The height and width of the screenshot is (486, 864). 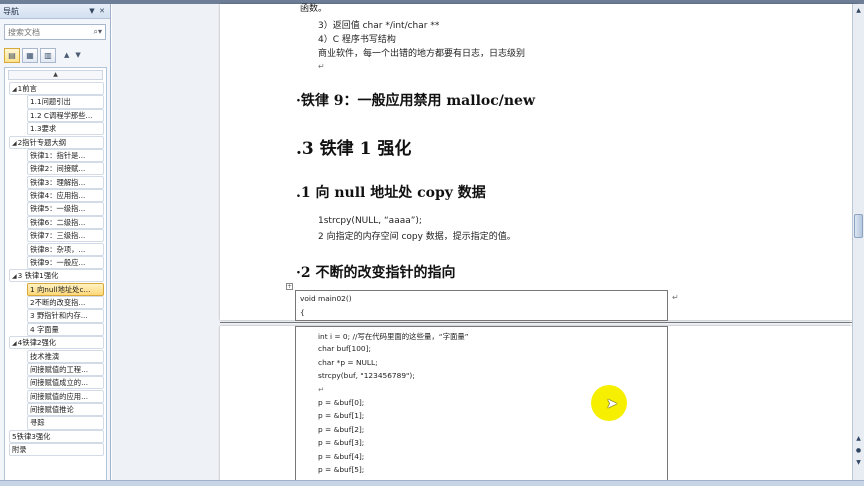 I want to click on code-line: p = &buf[2];, so click(x=341, y=429).